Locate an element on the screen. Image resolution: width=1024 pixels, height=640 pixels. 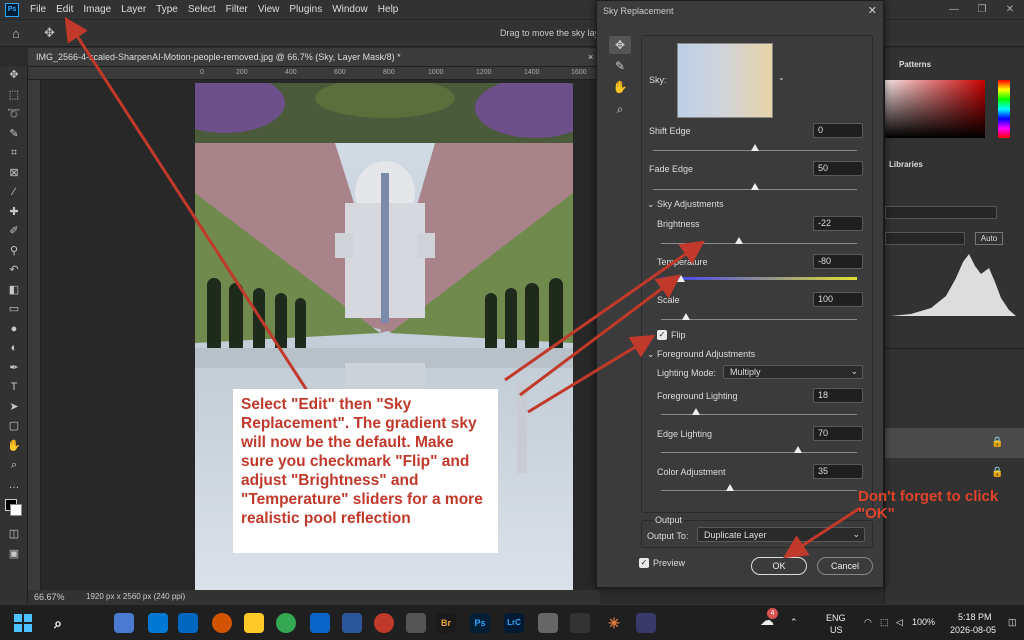
eraser-icon: ◧ is located at coordinates (14, 291).